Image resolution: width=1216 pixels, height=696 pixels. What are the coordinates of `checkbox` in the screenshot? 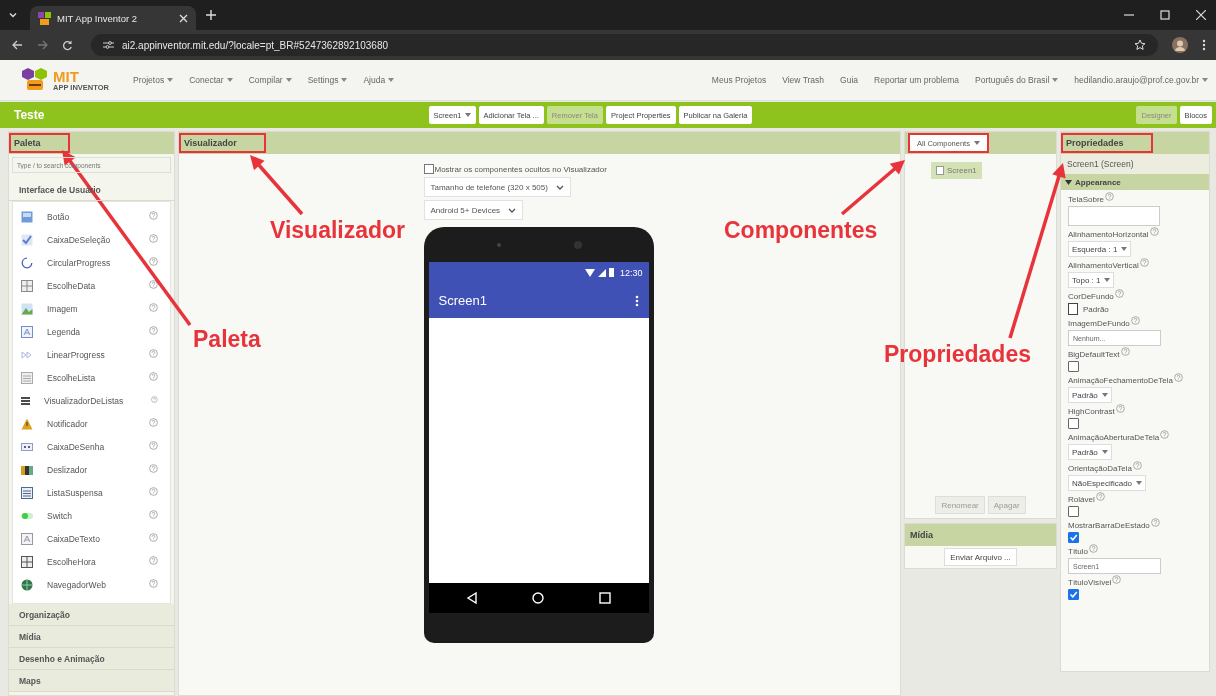 It's located at (428, 169).